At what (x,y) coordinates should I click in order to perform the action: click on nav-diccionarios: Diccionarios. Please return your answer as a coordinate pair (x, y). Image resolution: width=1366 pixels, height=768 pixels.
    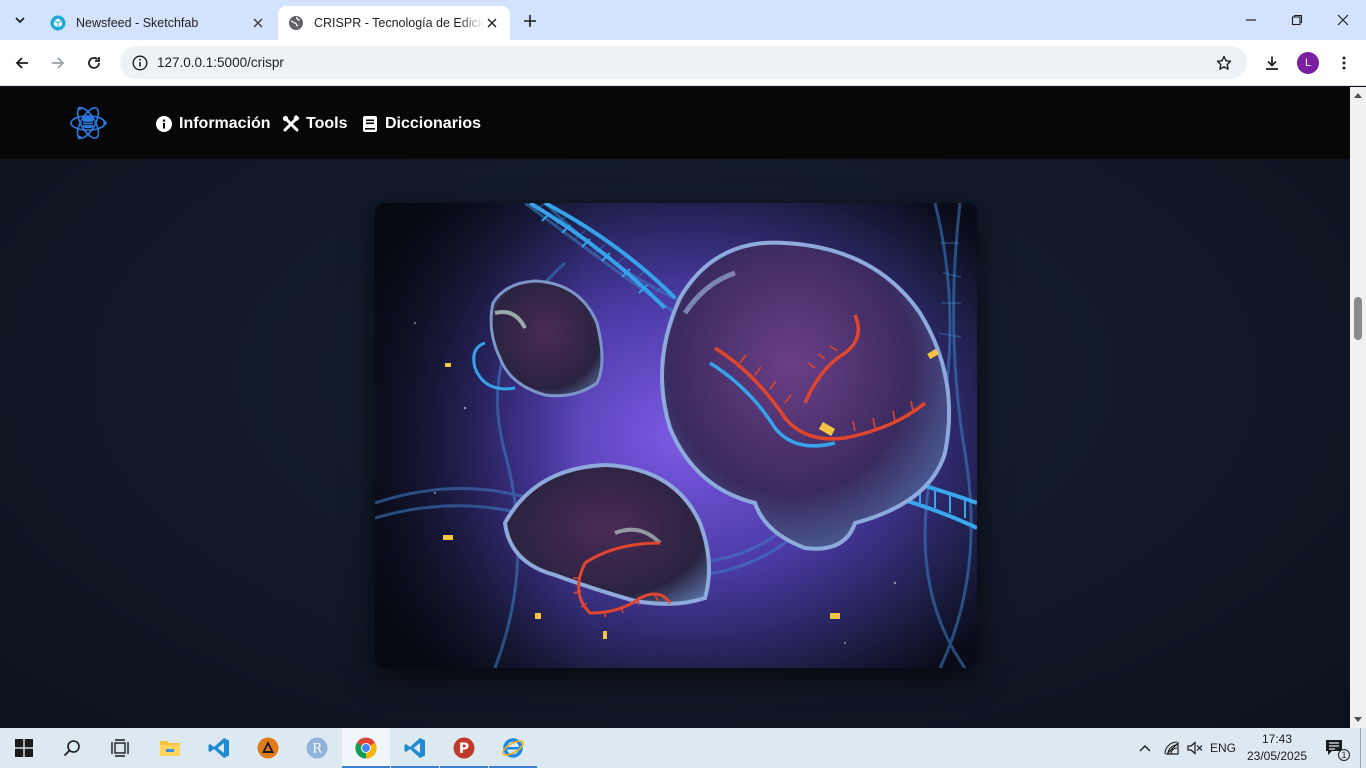
    Looking at the image, I should click on (421, 124).